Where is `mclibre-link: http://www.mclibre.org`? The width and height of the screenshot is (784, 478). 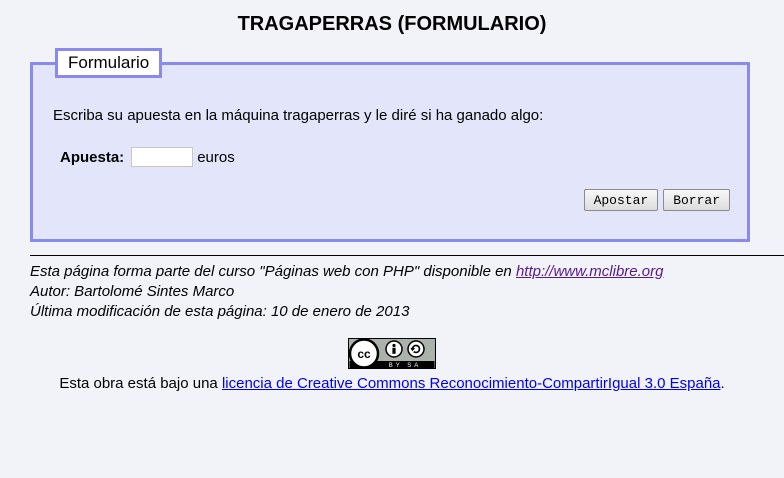
mclibre-link: http://www.mclibre.org is located at coordinates (590, 271).